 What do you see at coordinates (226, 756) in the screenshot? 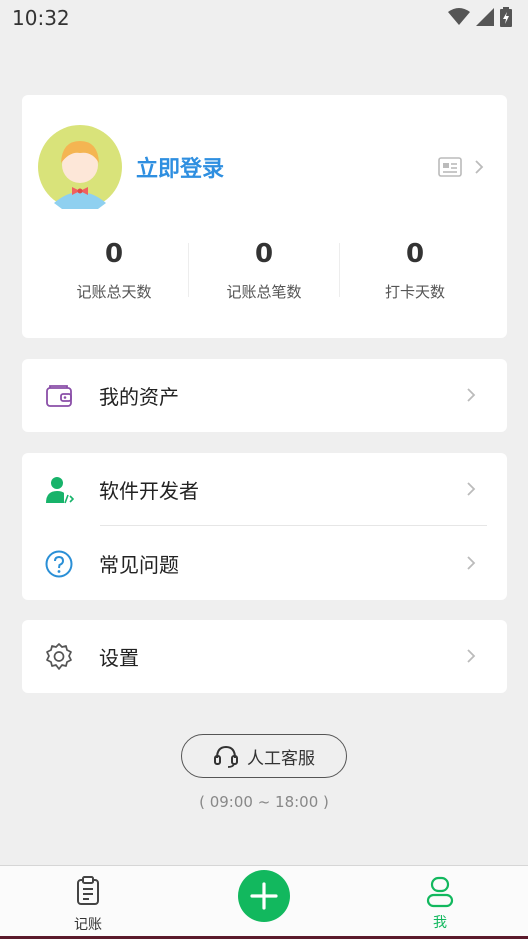
I see `headset-icon` at bounding box center [226, 756].